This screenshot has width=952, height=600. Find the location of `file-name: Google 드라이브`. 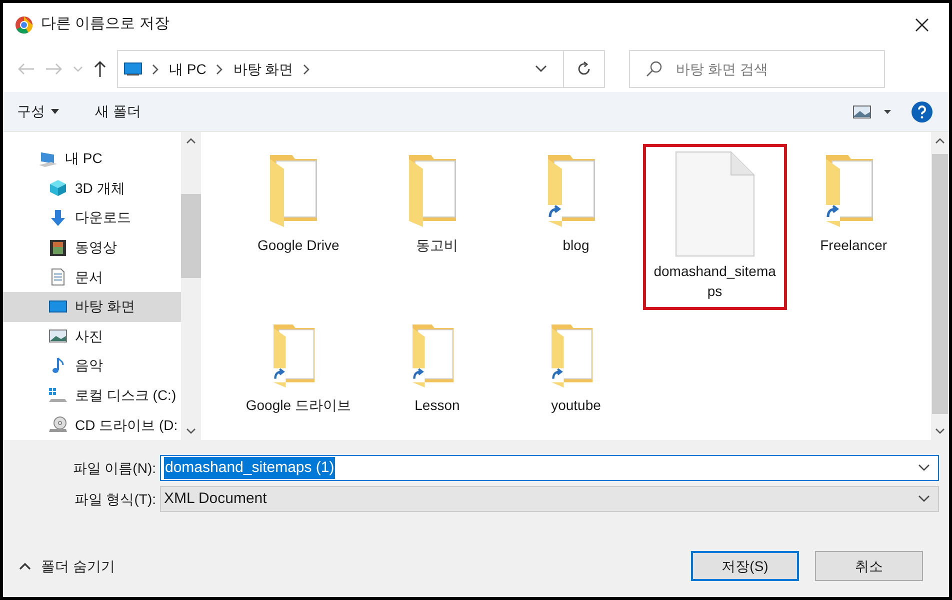

file-name: Google 드라이브 is located at coordinates (298, 405).